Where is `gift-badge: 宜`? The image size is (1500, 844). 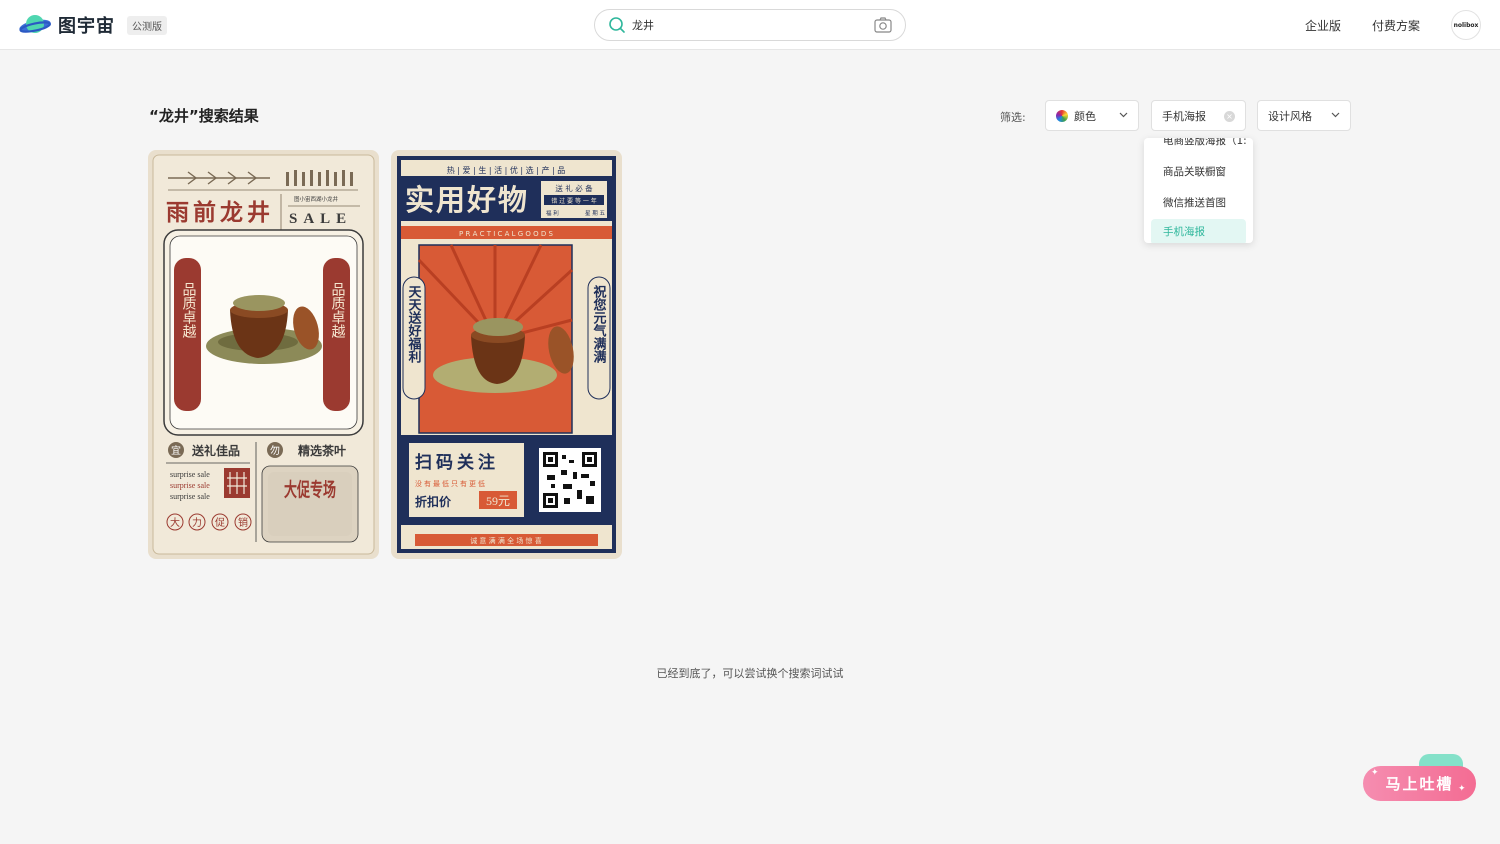
gift-badge: 宜 is located at coordinates (176, 450).